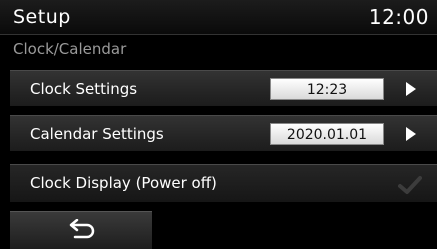 This screenshot has width=437, height=249. I want to click on back-arrow-icon, so click(82, 229).